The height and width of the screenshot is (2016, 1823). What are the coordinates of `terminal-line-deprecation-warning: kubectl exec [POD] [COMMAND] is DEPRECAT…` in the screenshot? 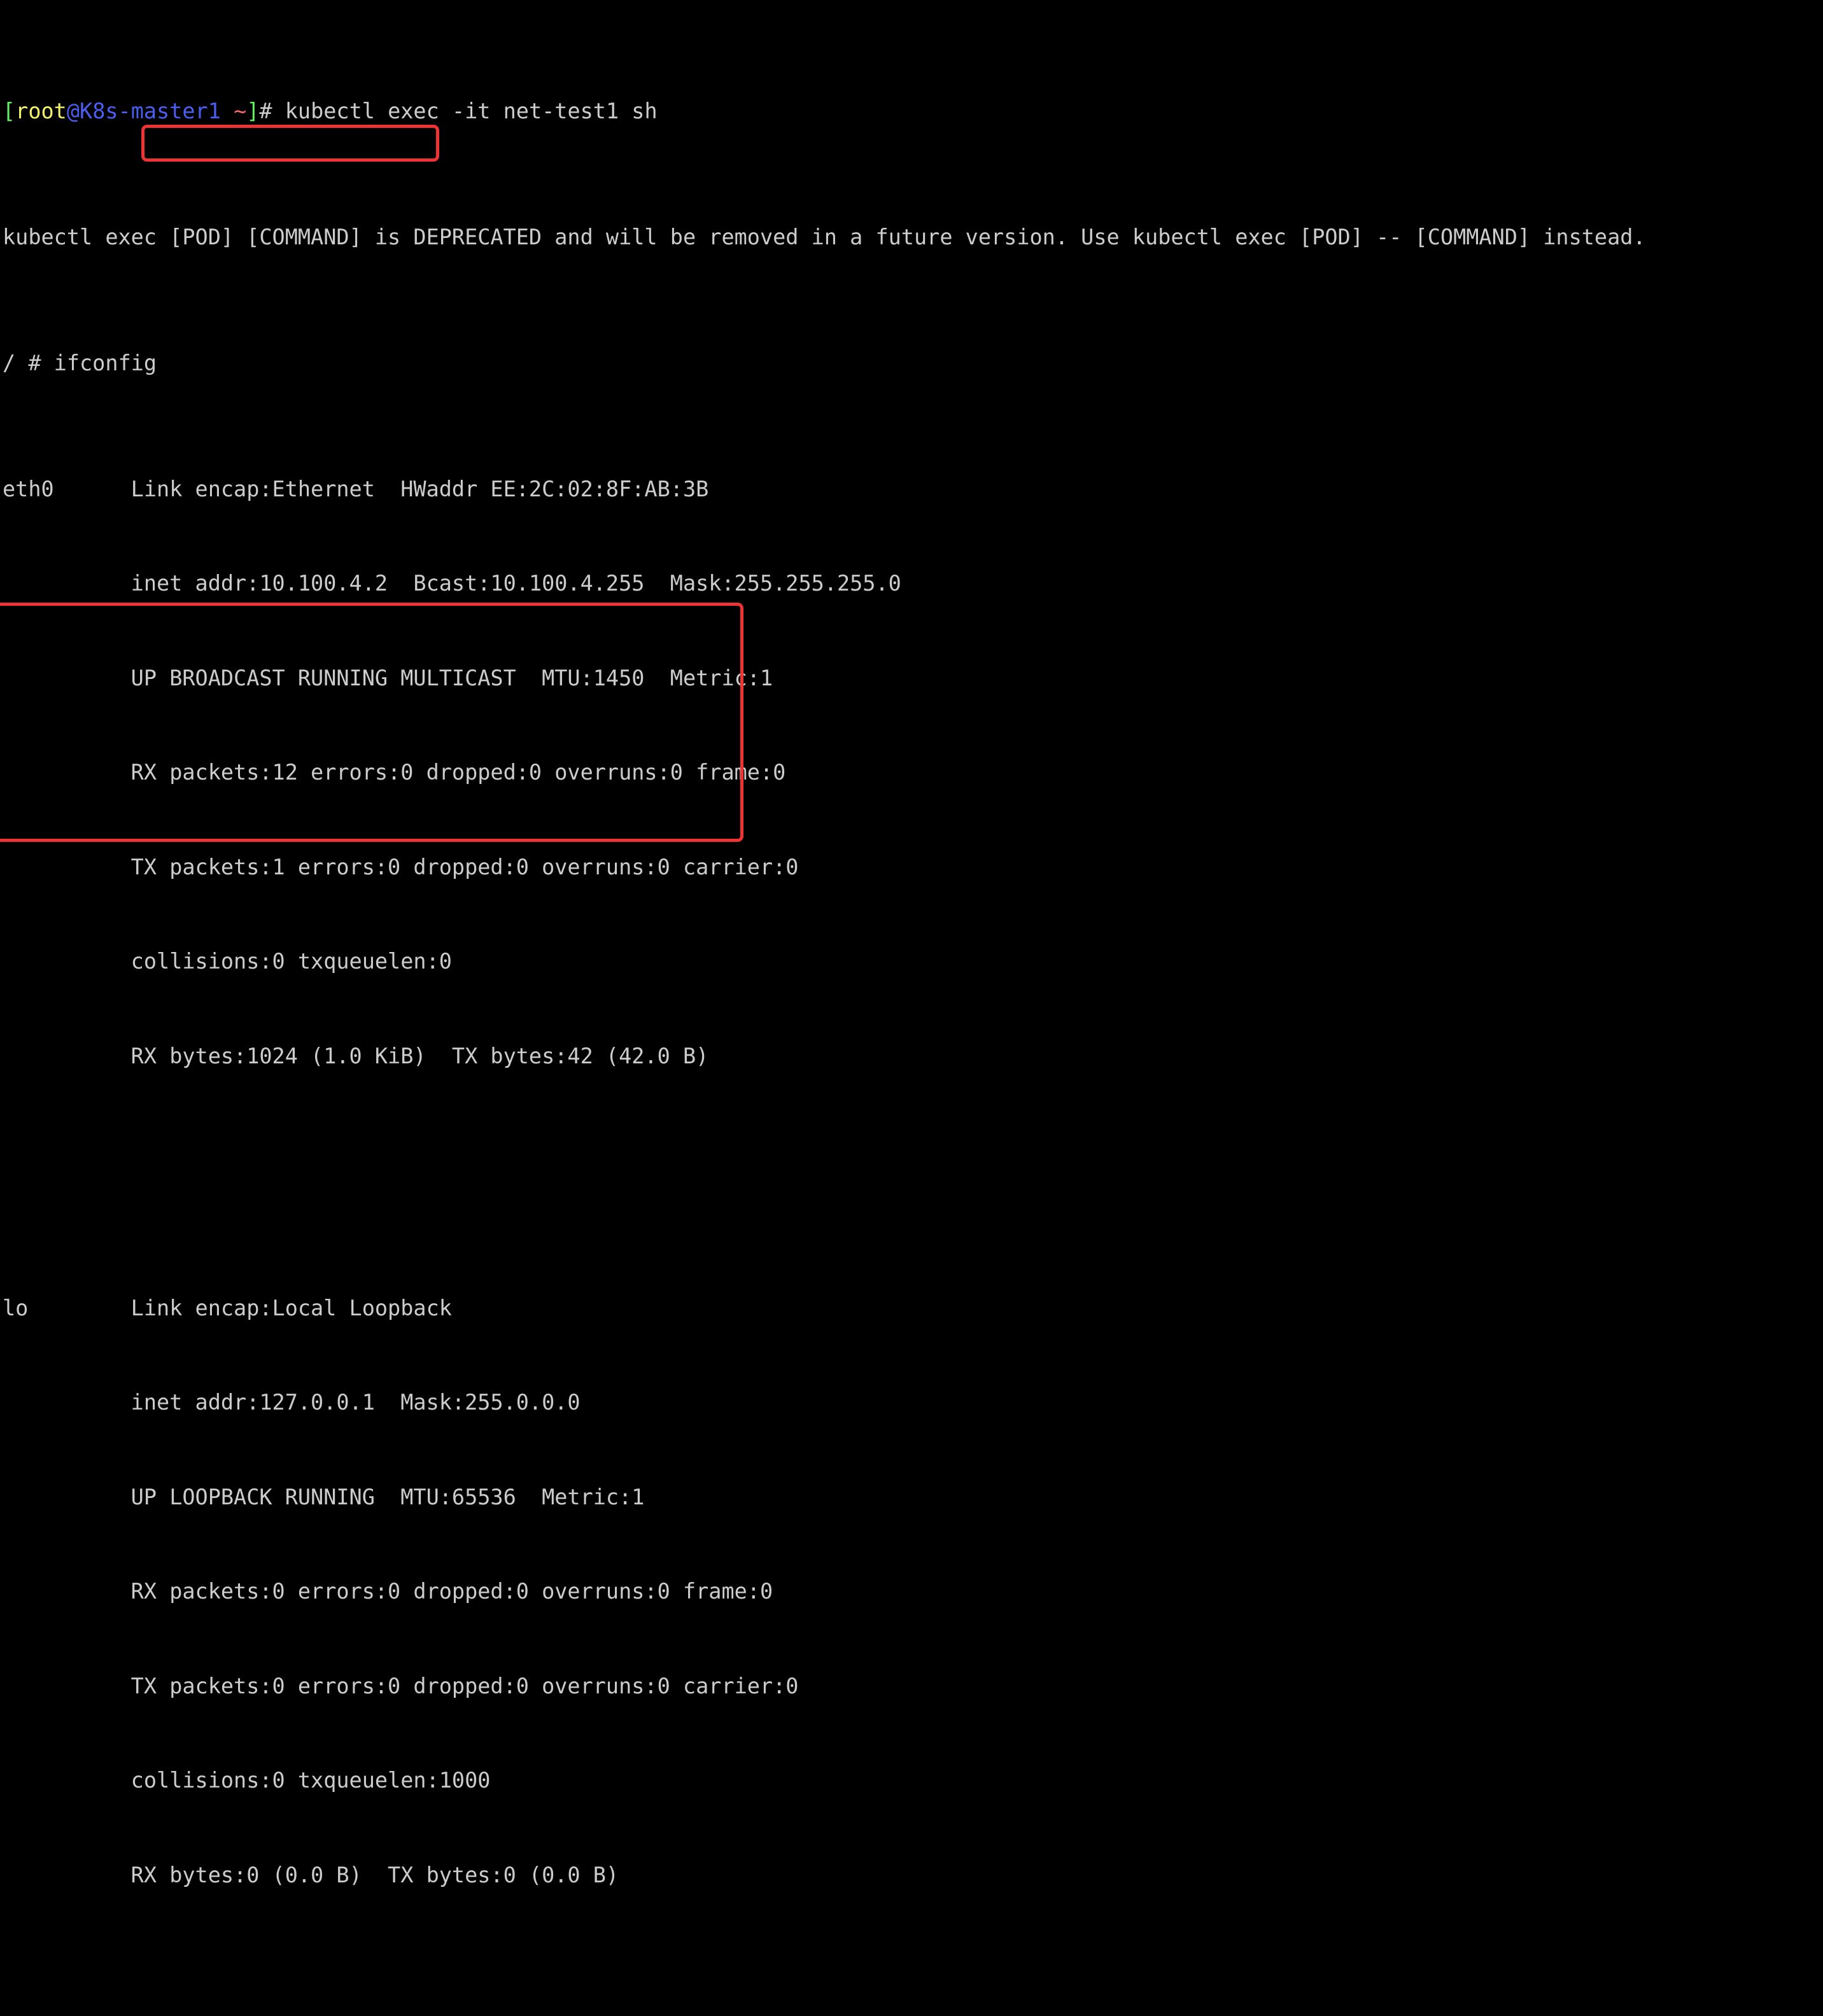 It's located at (824, 237).